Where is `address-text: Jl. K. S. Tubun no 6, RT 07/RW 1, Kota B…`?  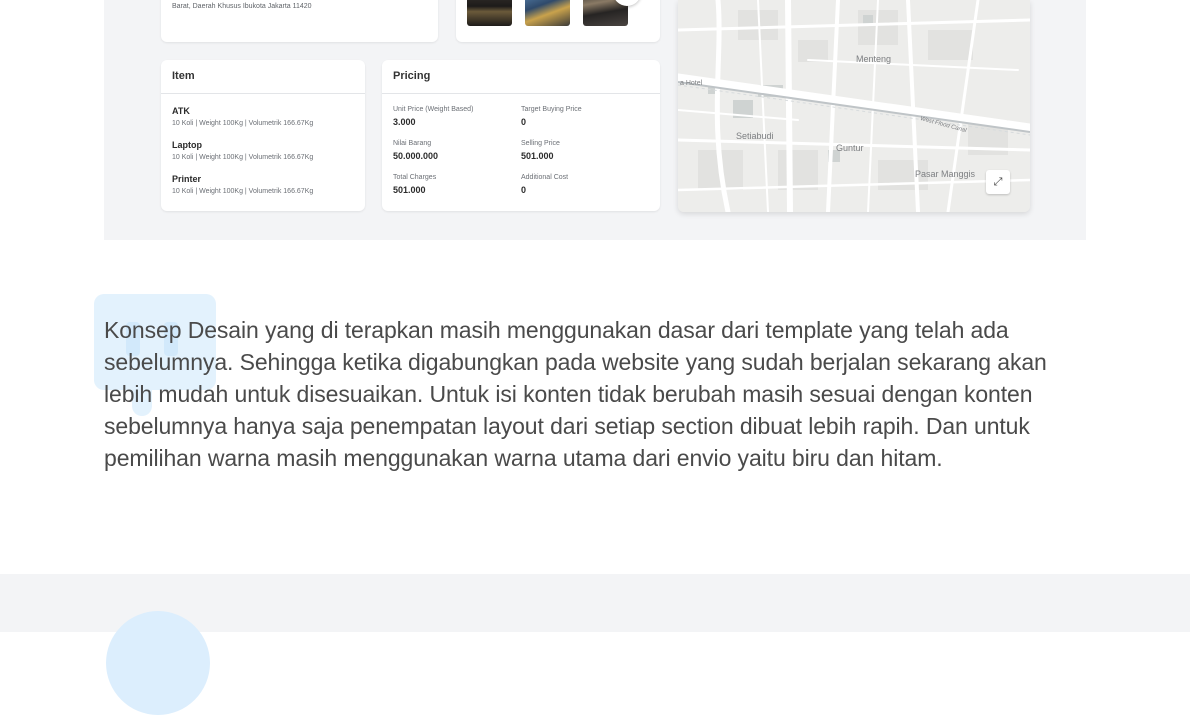
address-text: Jl. K. S. Tubun no 6, RT 07/RW 1, Kota B… is located at coordinates (242, 6).